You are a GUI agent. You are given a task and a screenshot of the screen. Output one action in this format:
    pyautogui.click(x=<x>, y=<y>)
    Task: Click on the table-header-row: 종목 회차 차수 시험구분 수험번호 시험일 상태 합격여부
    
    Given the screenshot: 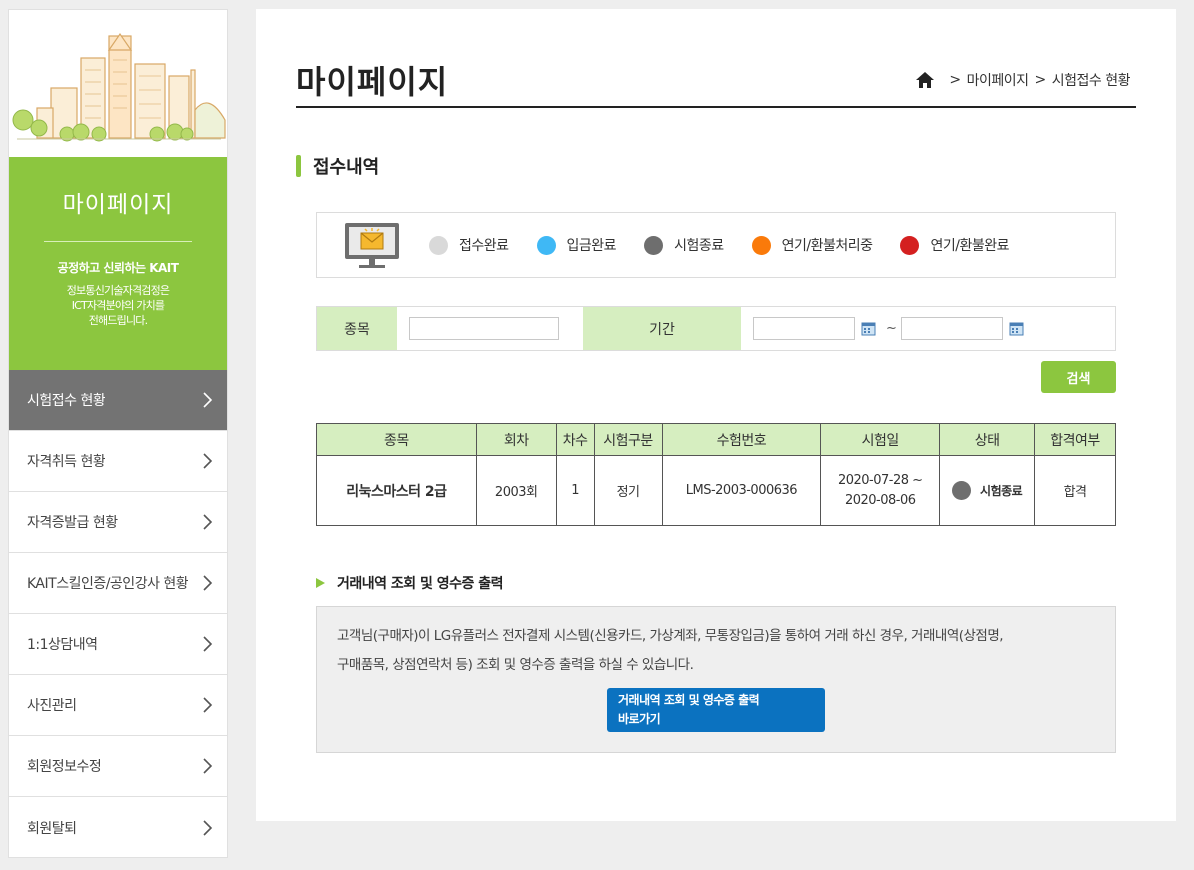 What is the action you would take?
    pyautogui.click(x=716, y=439)
    